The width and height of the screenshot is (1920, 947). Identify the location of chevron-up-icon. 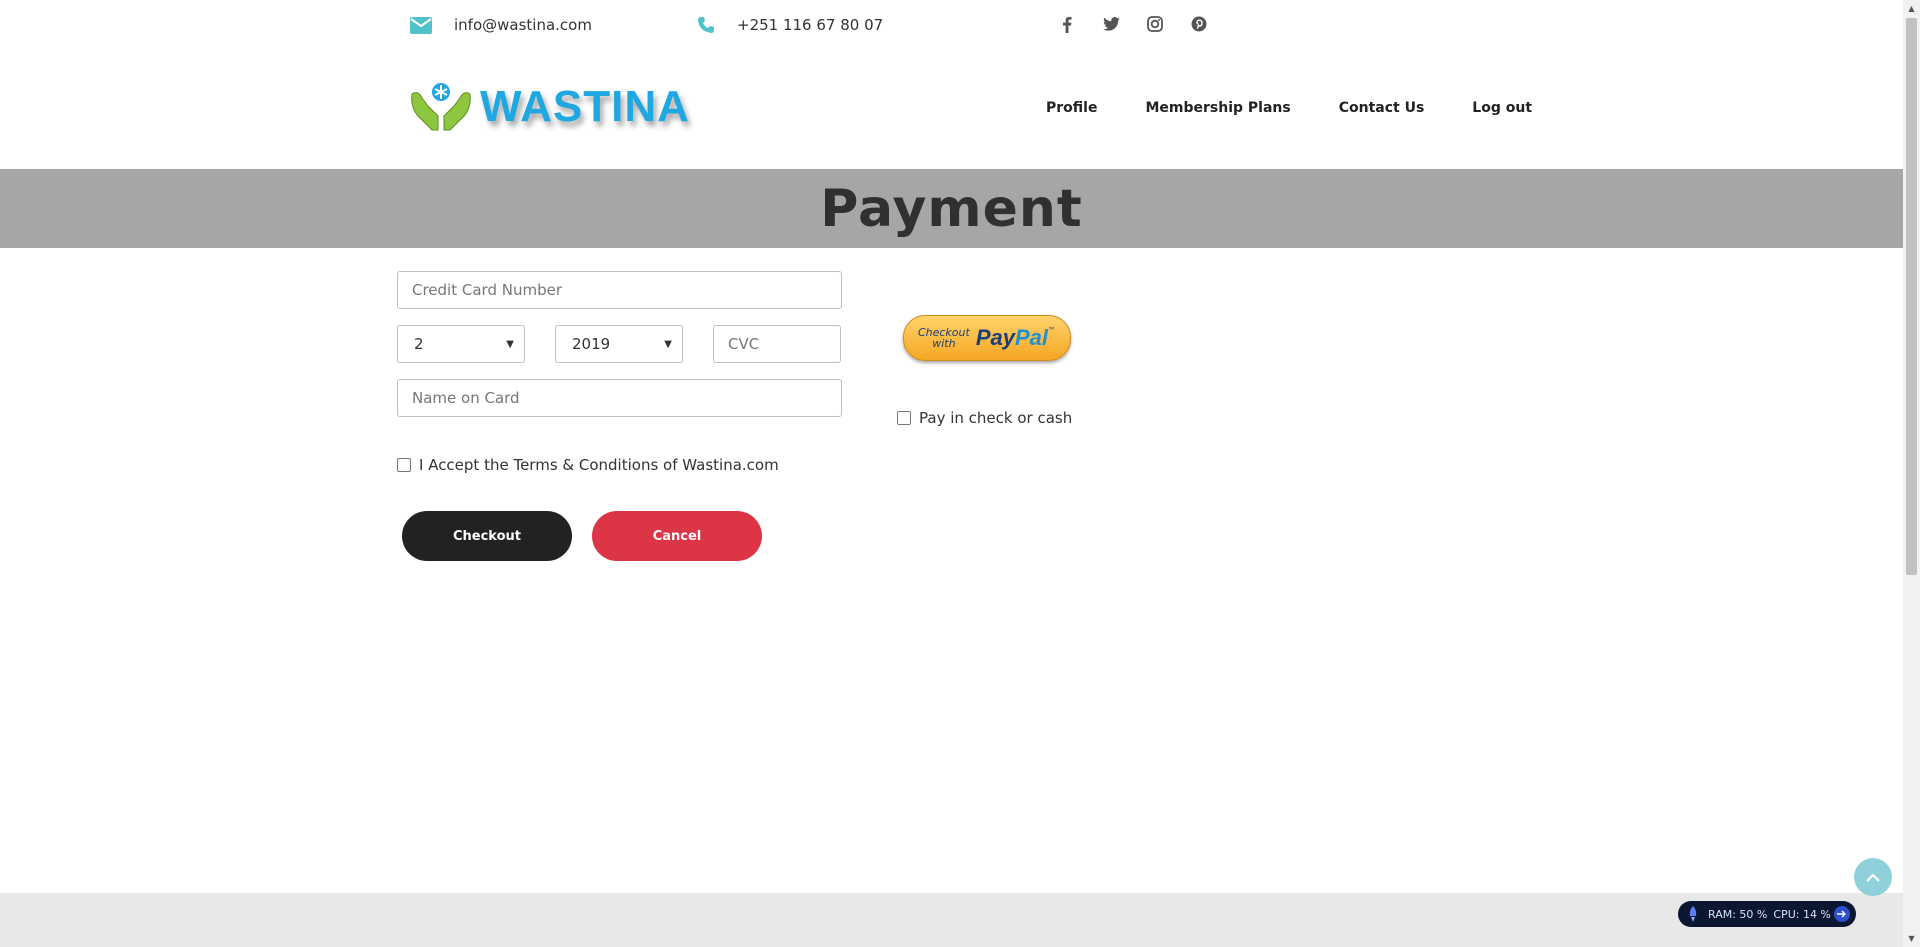
(1873, 877).